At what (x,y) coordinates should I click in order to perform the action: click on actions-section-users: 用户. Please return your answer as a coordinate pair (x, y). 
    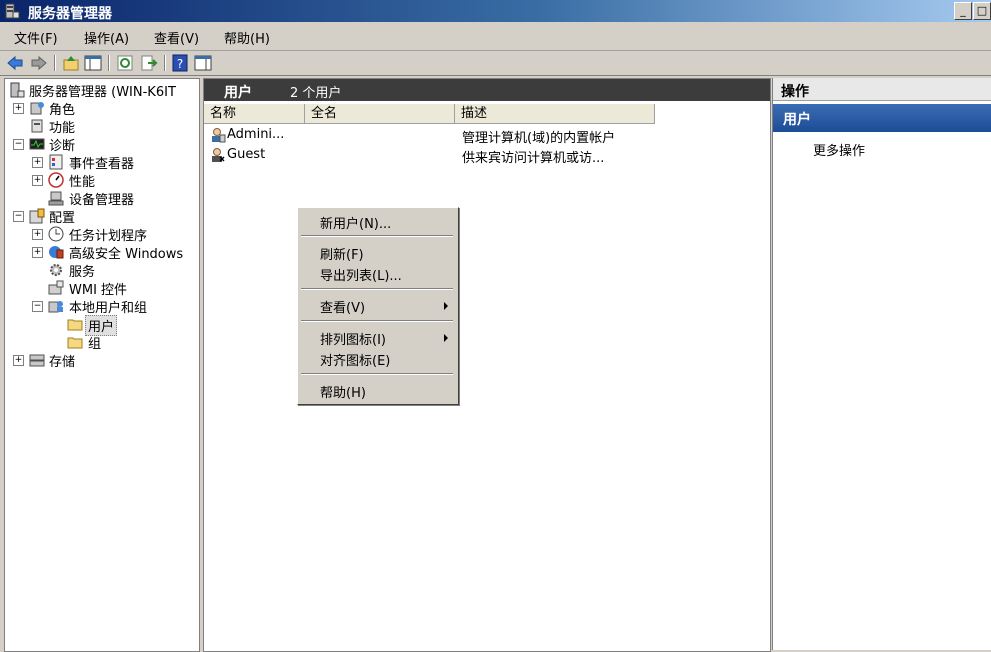
    Looking at the image, I should click on (882, 118).